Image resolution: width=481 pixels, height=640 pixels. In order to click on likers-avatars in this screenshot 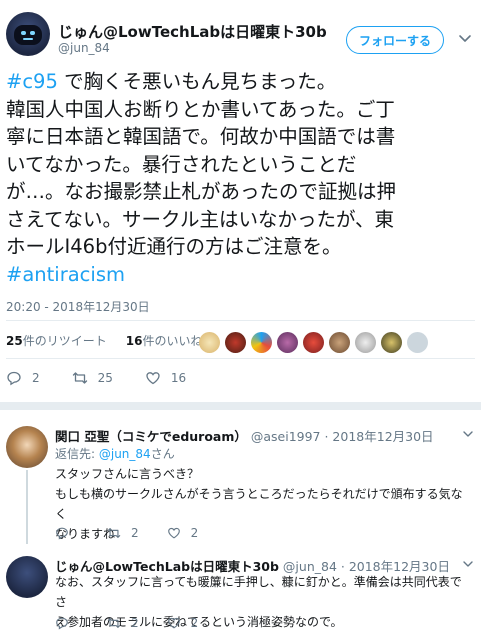, I will do `click(313, 342)`.